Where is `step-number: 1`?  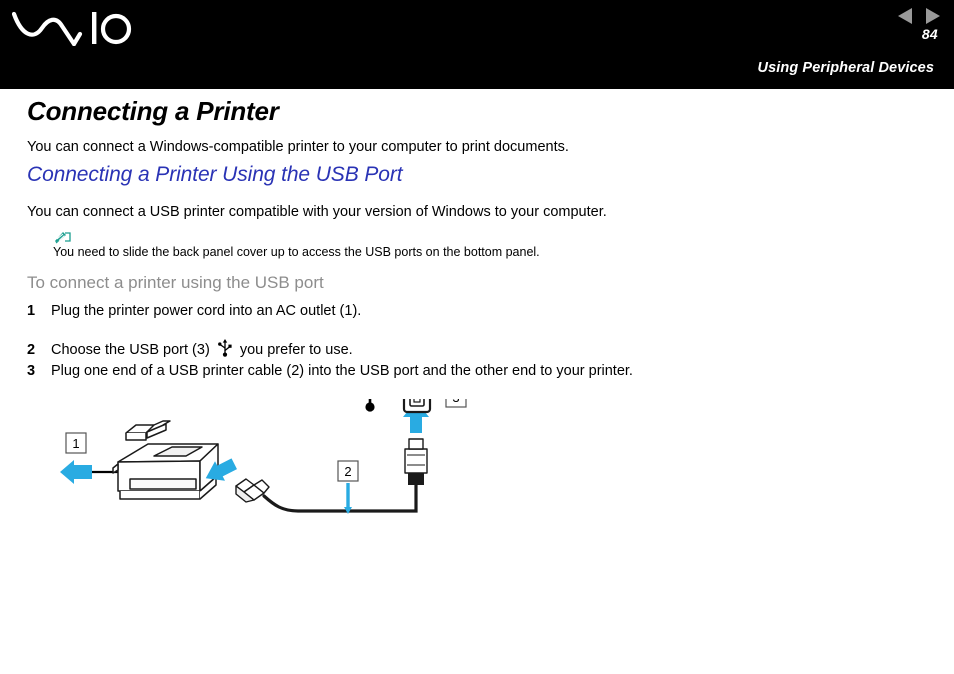
step-number: 1 is located at coordinates (31, 311).